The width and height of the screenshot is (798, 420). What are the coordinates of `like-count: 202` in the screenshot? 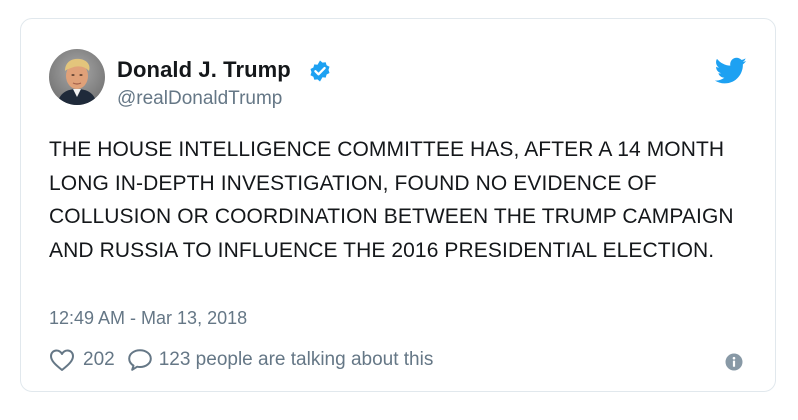 It's located at (99, 359).